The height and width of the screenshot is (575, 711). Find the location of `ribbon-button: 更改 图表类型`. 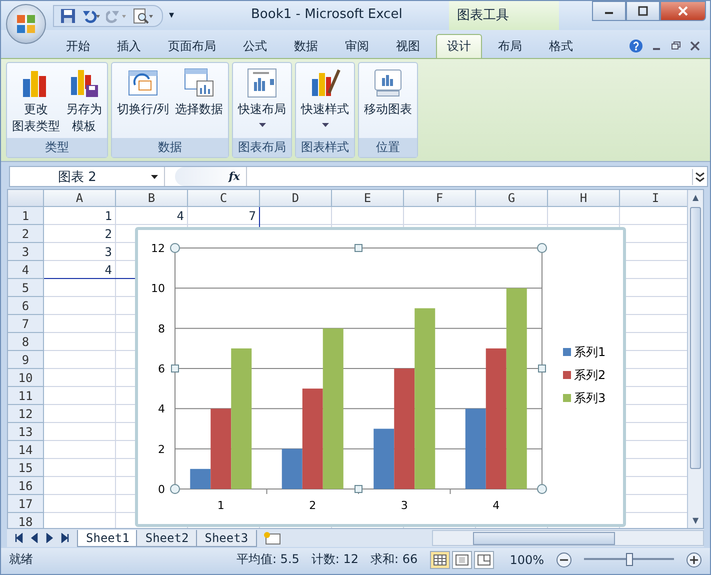

ribbon-button: 更改 图表类型 is located at coordinates (36, 101).